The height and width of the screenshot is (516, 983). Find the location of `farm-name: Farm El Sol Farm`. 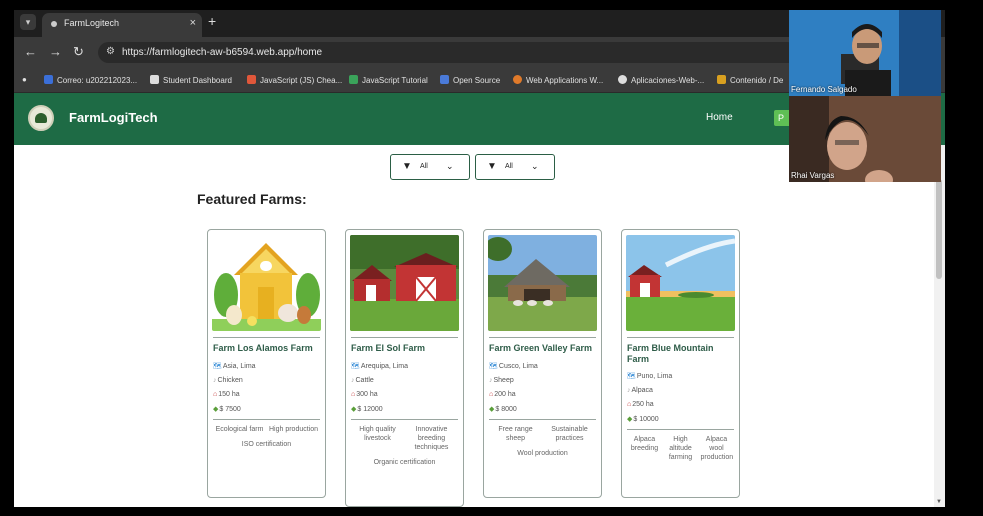

farm-name: Farm El Sol Farm is located at coordinates (404, 349).